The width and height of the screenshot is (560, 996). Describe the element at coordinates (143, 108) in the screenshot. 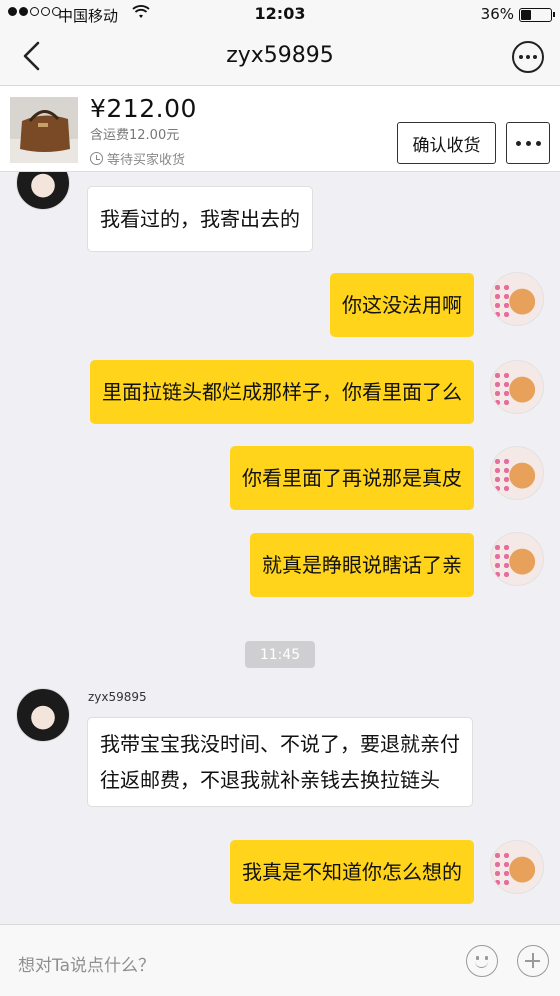

I see `product-price: ¥212.00` at that location.